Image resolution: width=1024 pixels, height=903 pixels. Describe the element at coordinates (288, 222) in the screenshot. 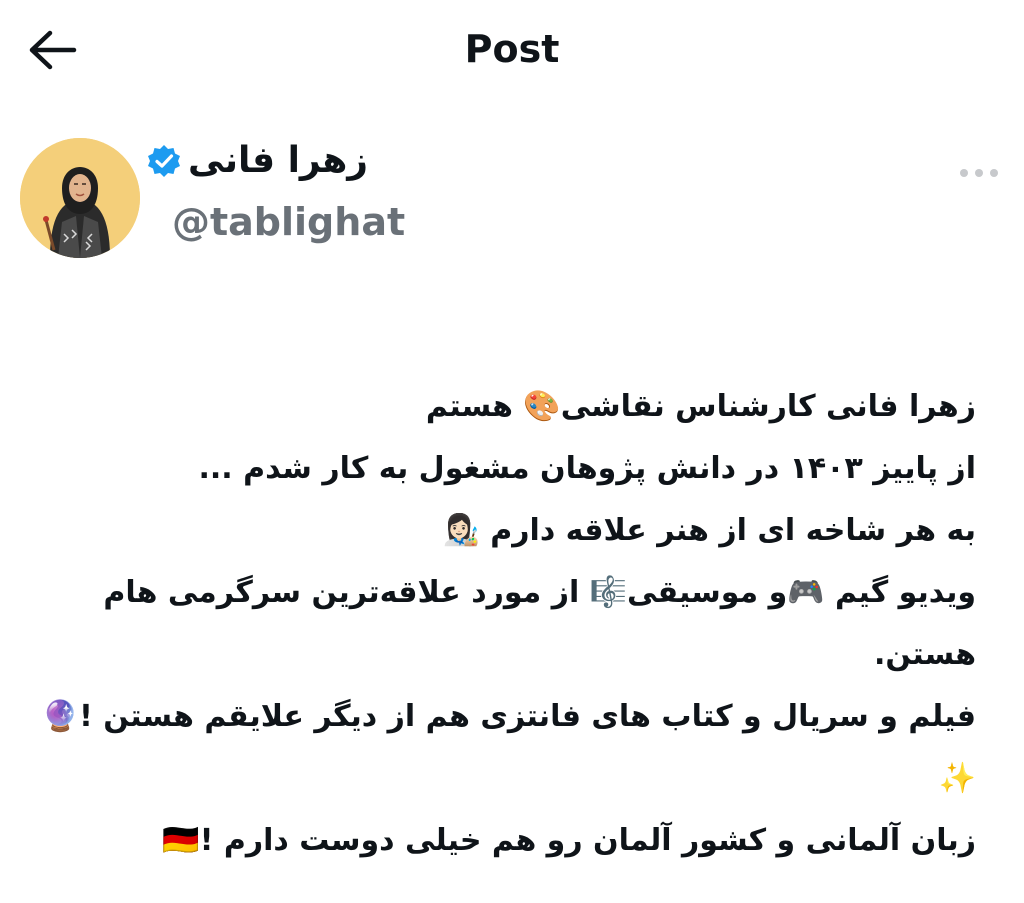

I see `author-handle: @tablighat` at that location.